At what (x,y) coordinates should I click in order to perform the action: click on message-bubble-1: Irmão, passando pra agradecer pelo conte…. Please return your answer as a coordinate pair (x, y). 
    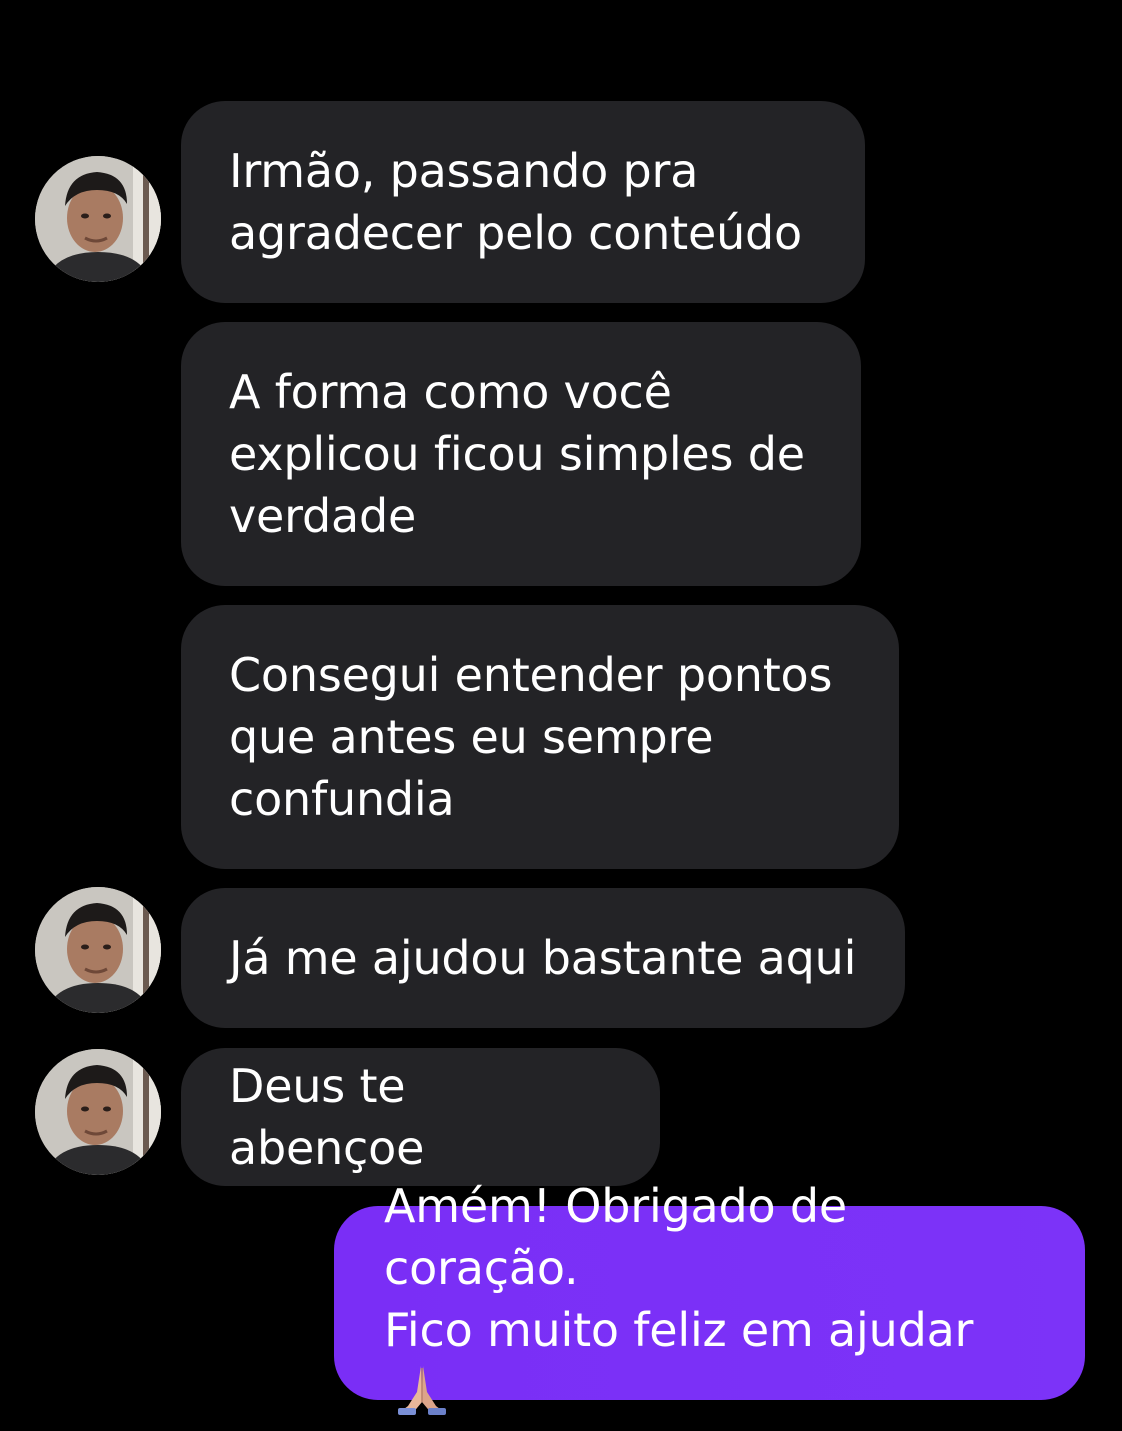
    Looking at the image, I should click on (523, 202).